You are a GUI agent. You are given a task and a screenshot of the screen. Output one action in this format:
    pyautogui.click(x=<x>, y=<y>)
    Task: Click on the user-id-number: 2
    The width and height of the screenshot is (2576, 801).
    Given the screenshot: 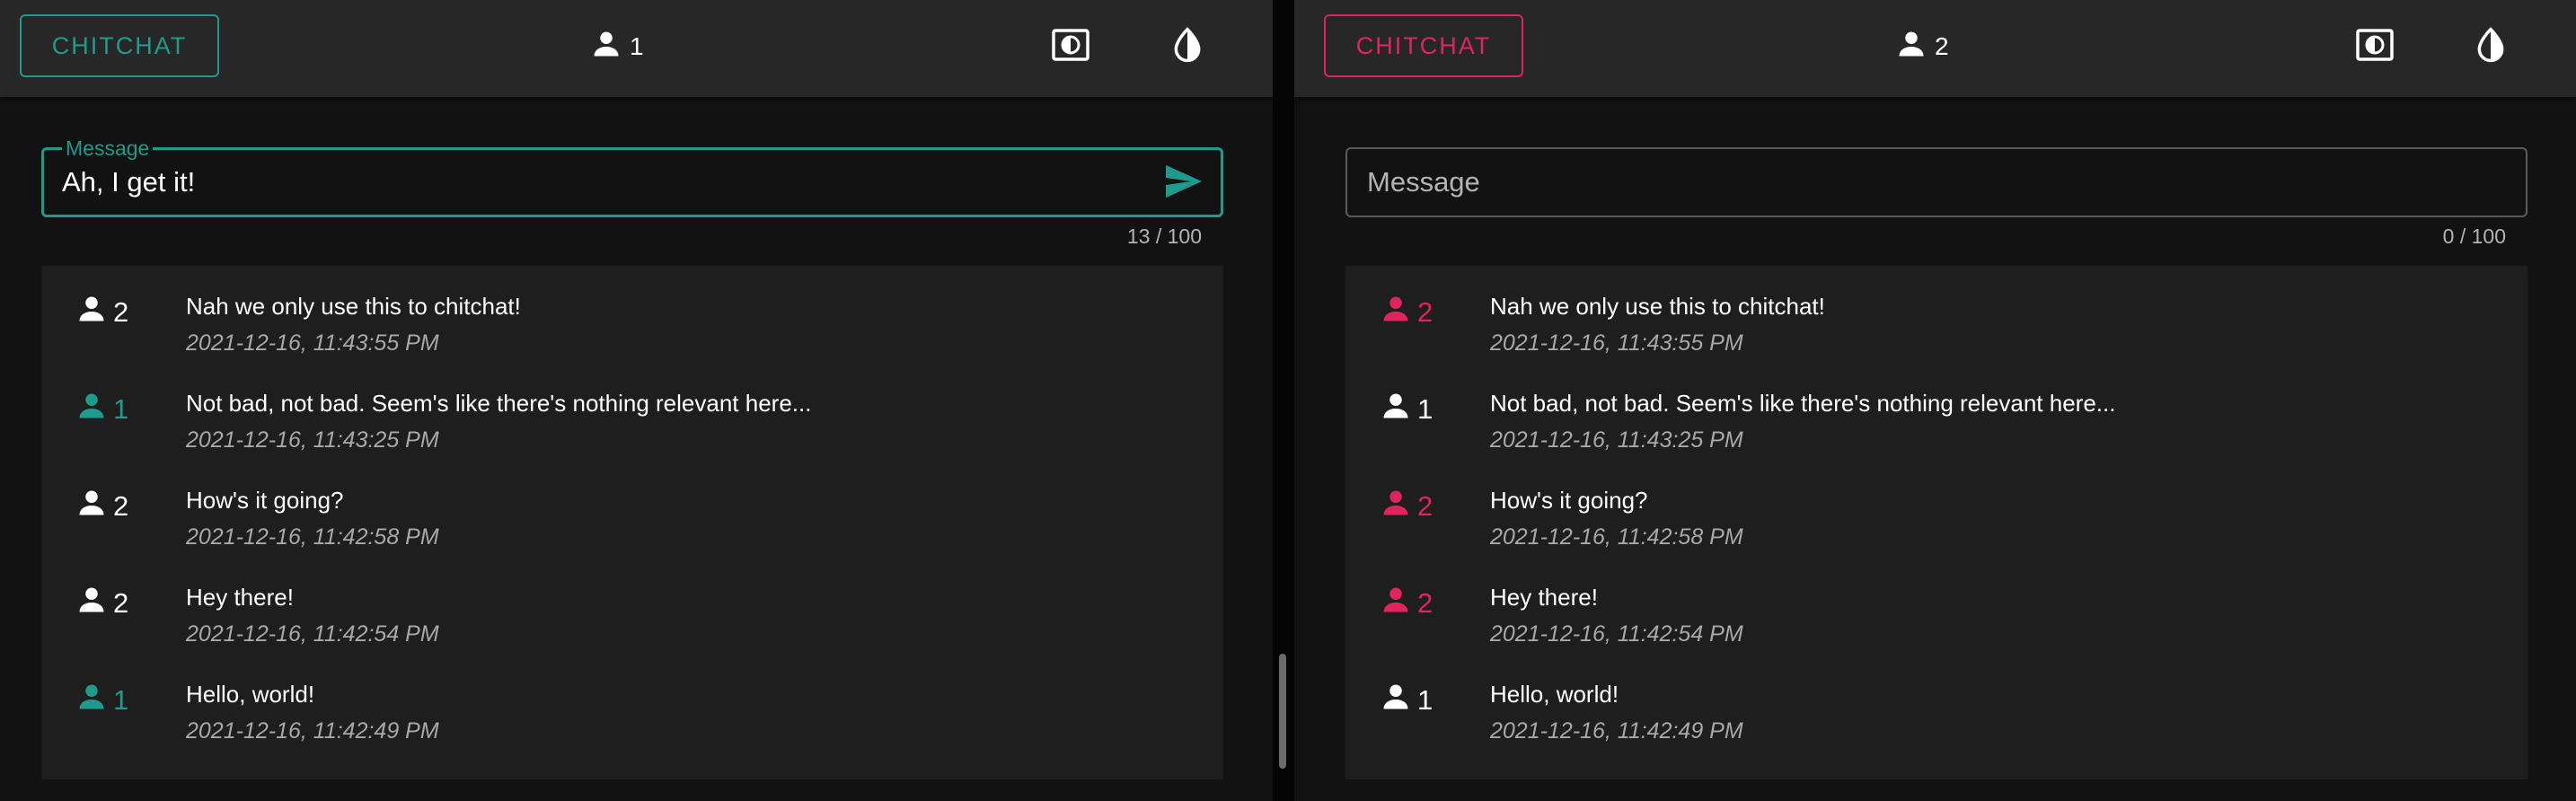 What is the action you would take?
    pyautogui.click(x=1942, y=46)
    